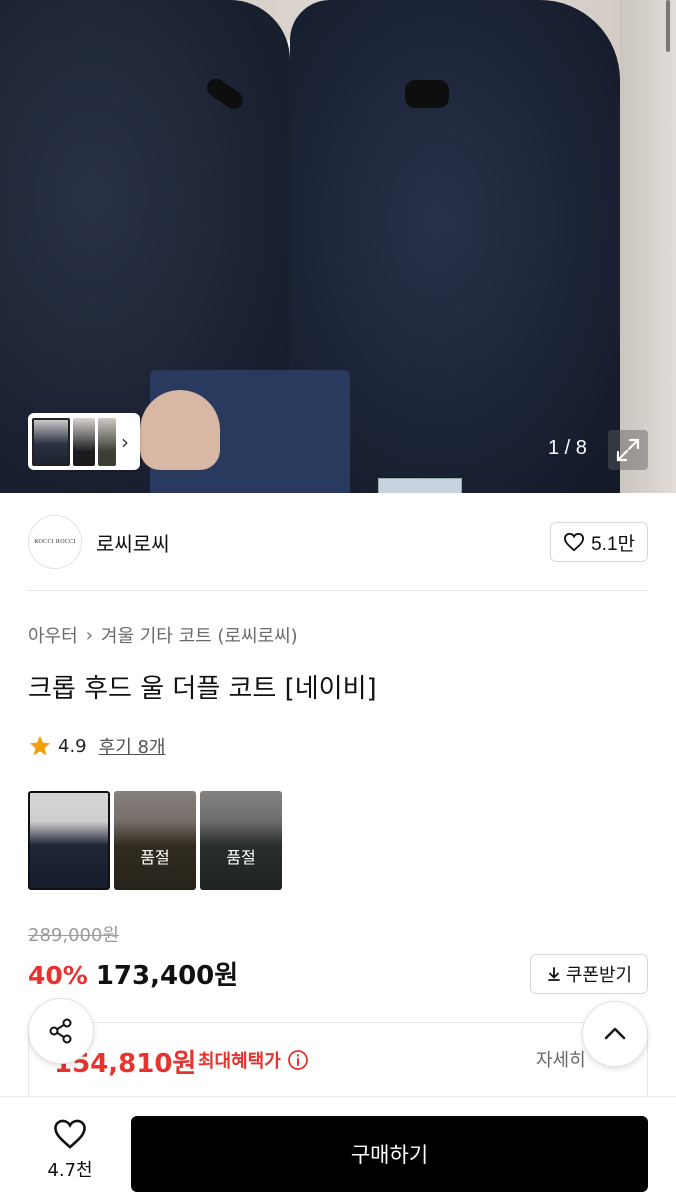  What do you see at coordinates (180, 430) in the screenshot?
I see `hand` at bounding box center [180, 430].